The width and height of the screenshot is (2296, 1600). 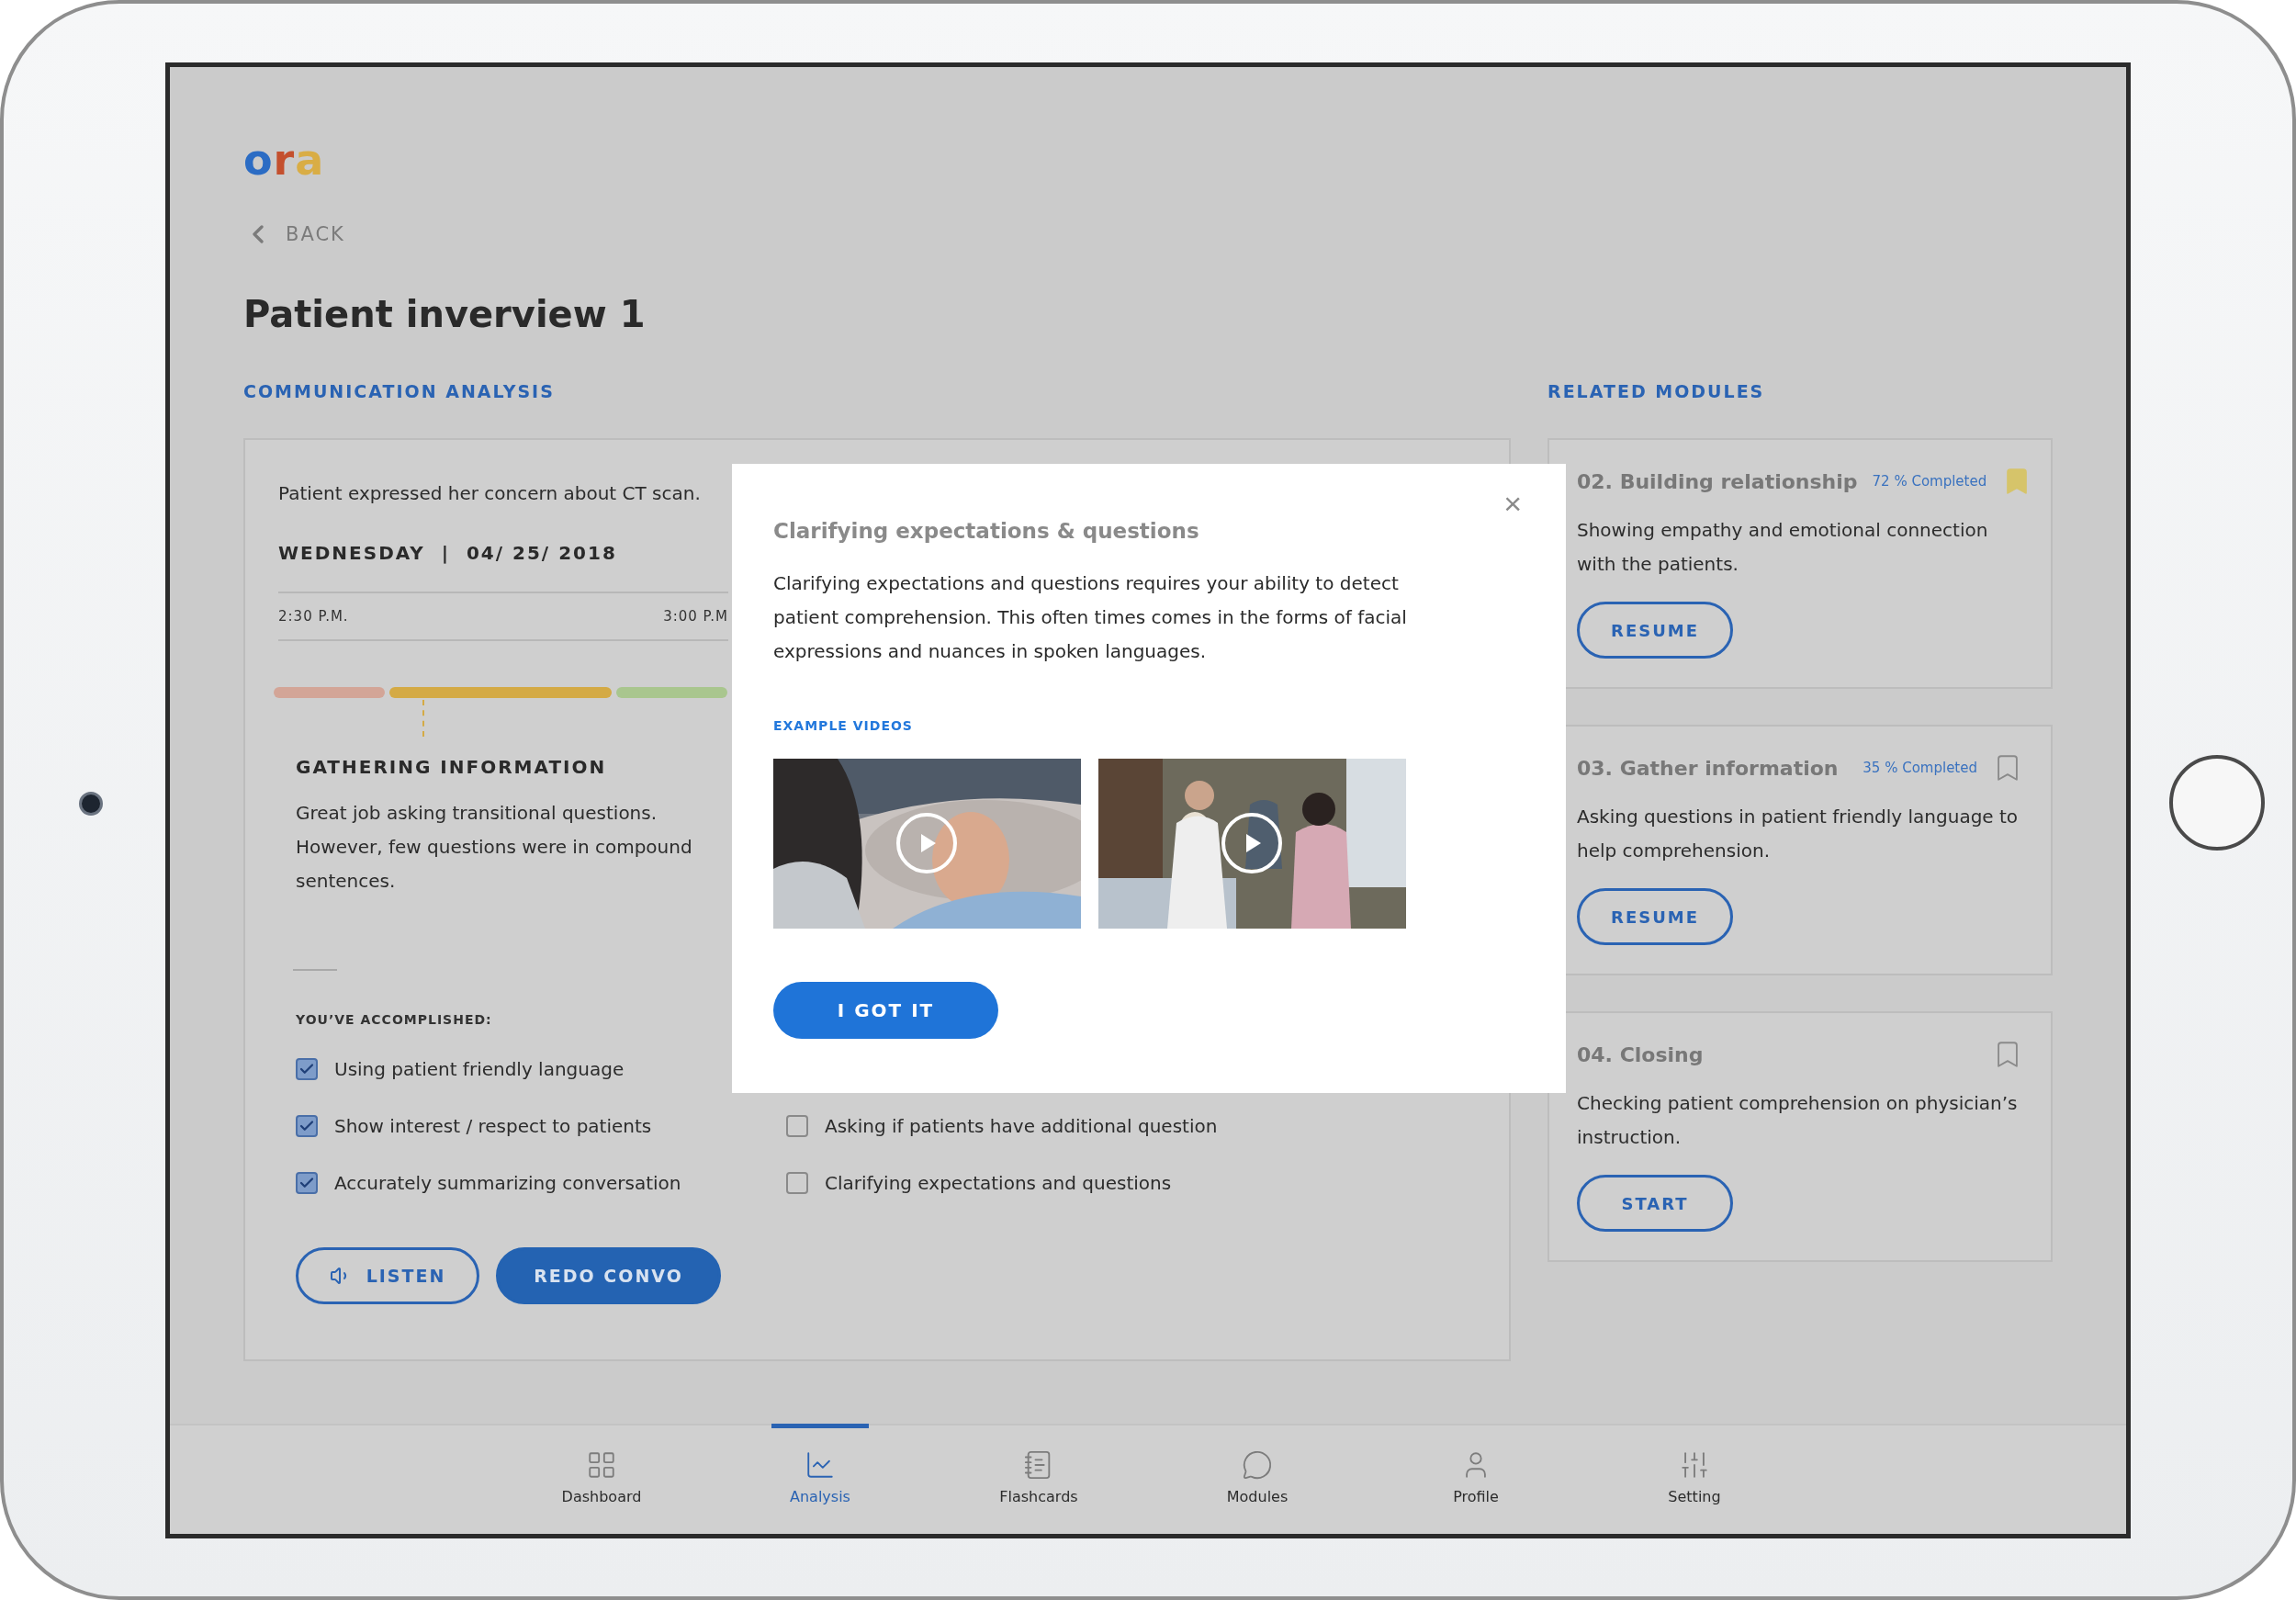 I want to click on speech-bubble-icon, so click(x=1258, y=1465).